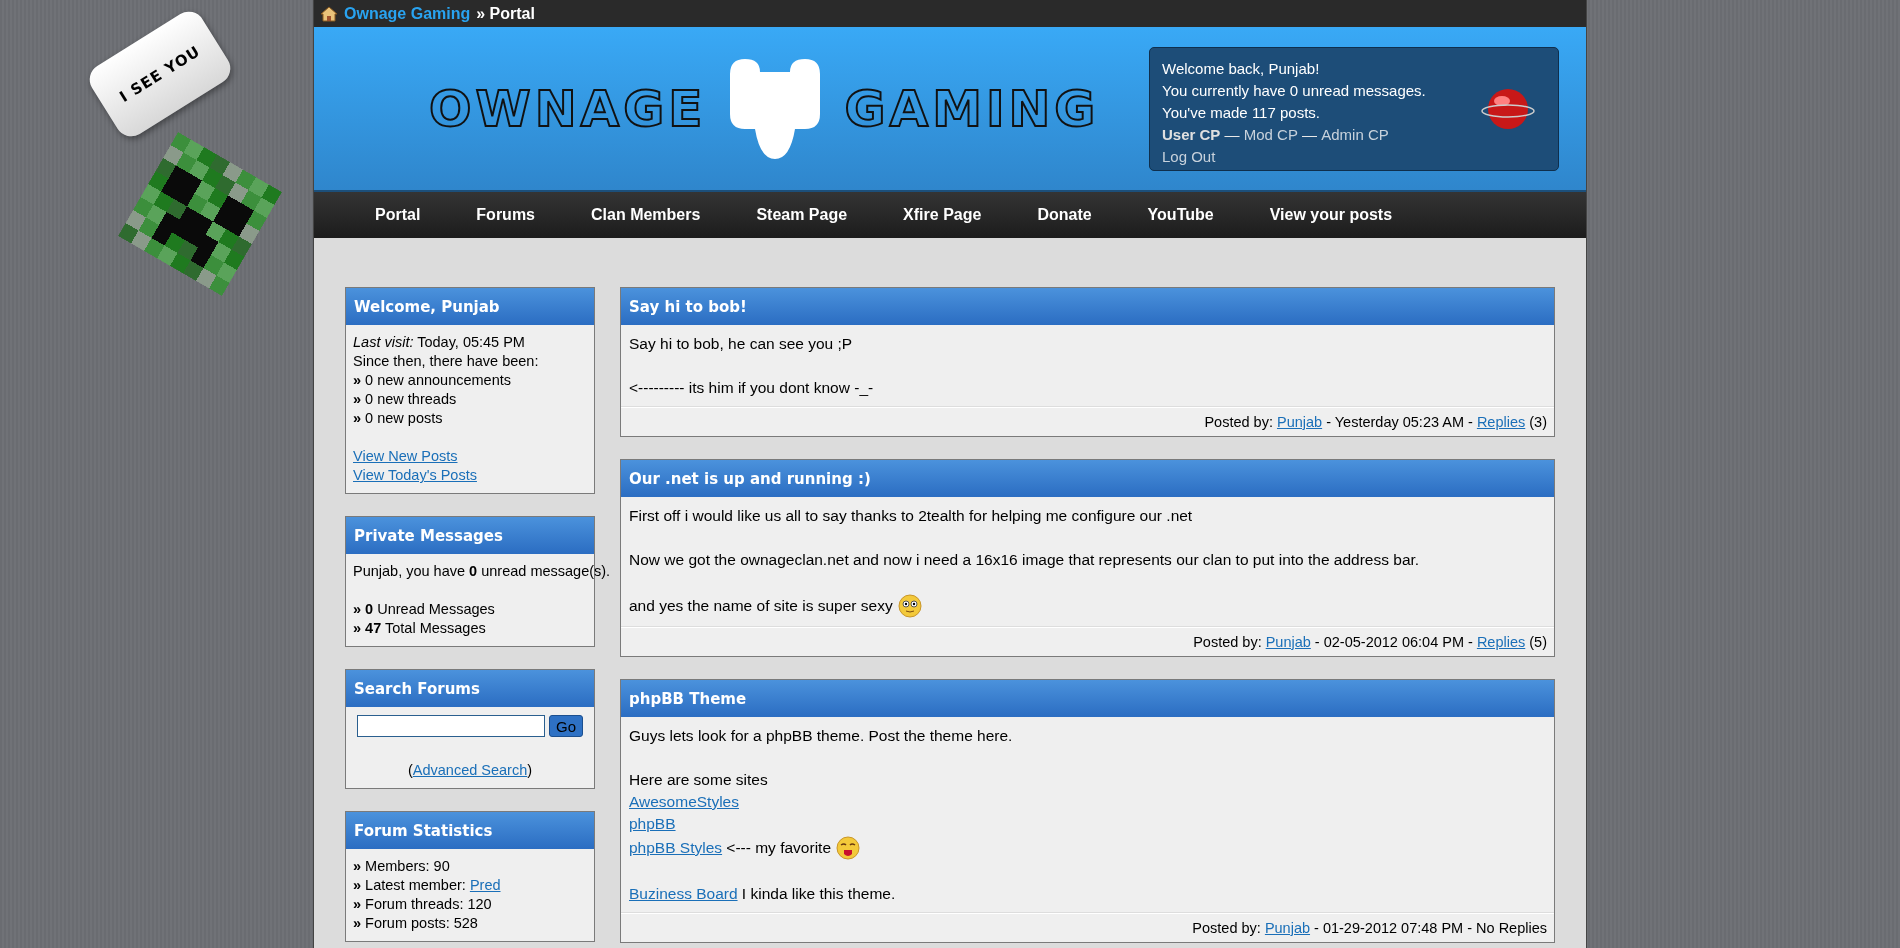 The height and width of the screenshot is (948, 1900). Describe the element at coordinates (446, 361) in the screenshot. I see `text: Since then, there have been:` at that location.